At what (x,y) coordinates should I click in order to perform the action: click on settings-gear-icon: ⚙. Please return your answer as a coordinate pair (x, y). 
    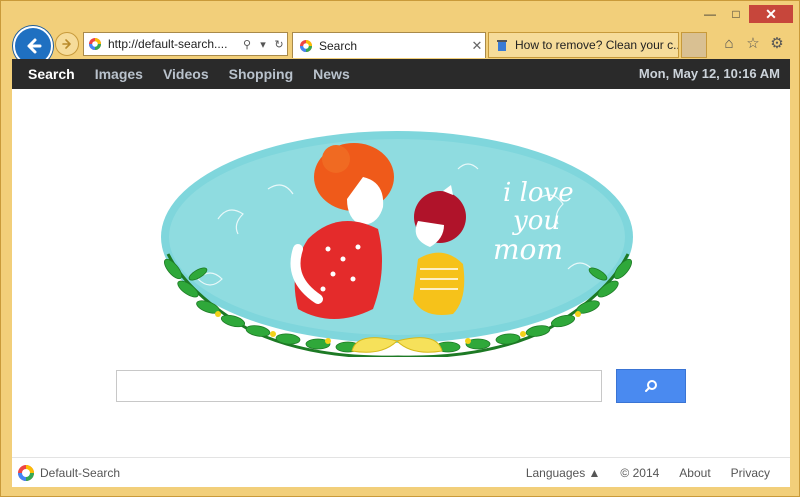
    Looking at the image, I should click on (777, 43).